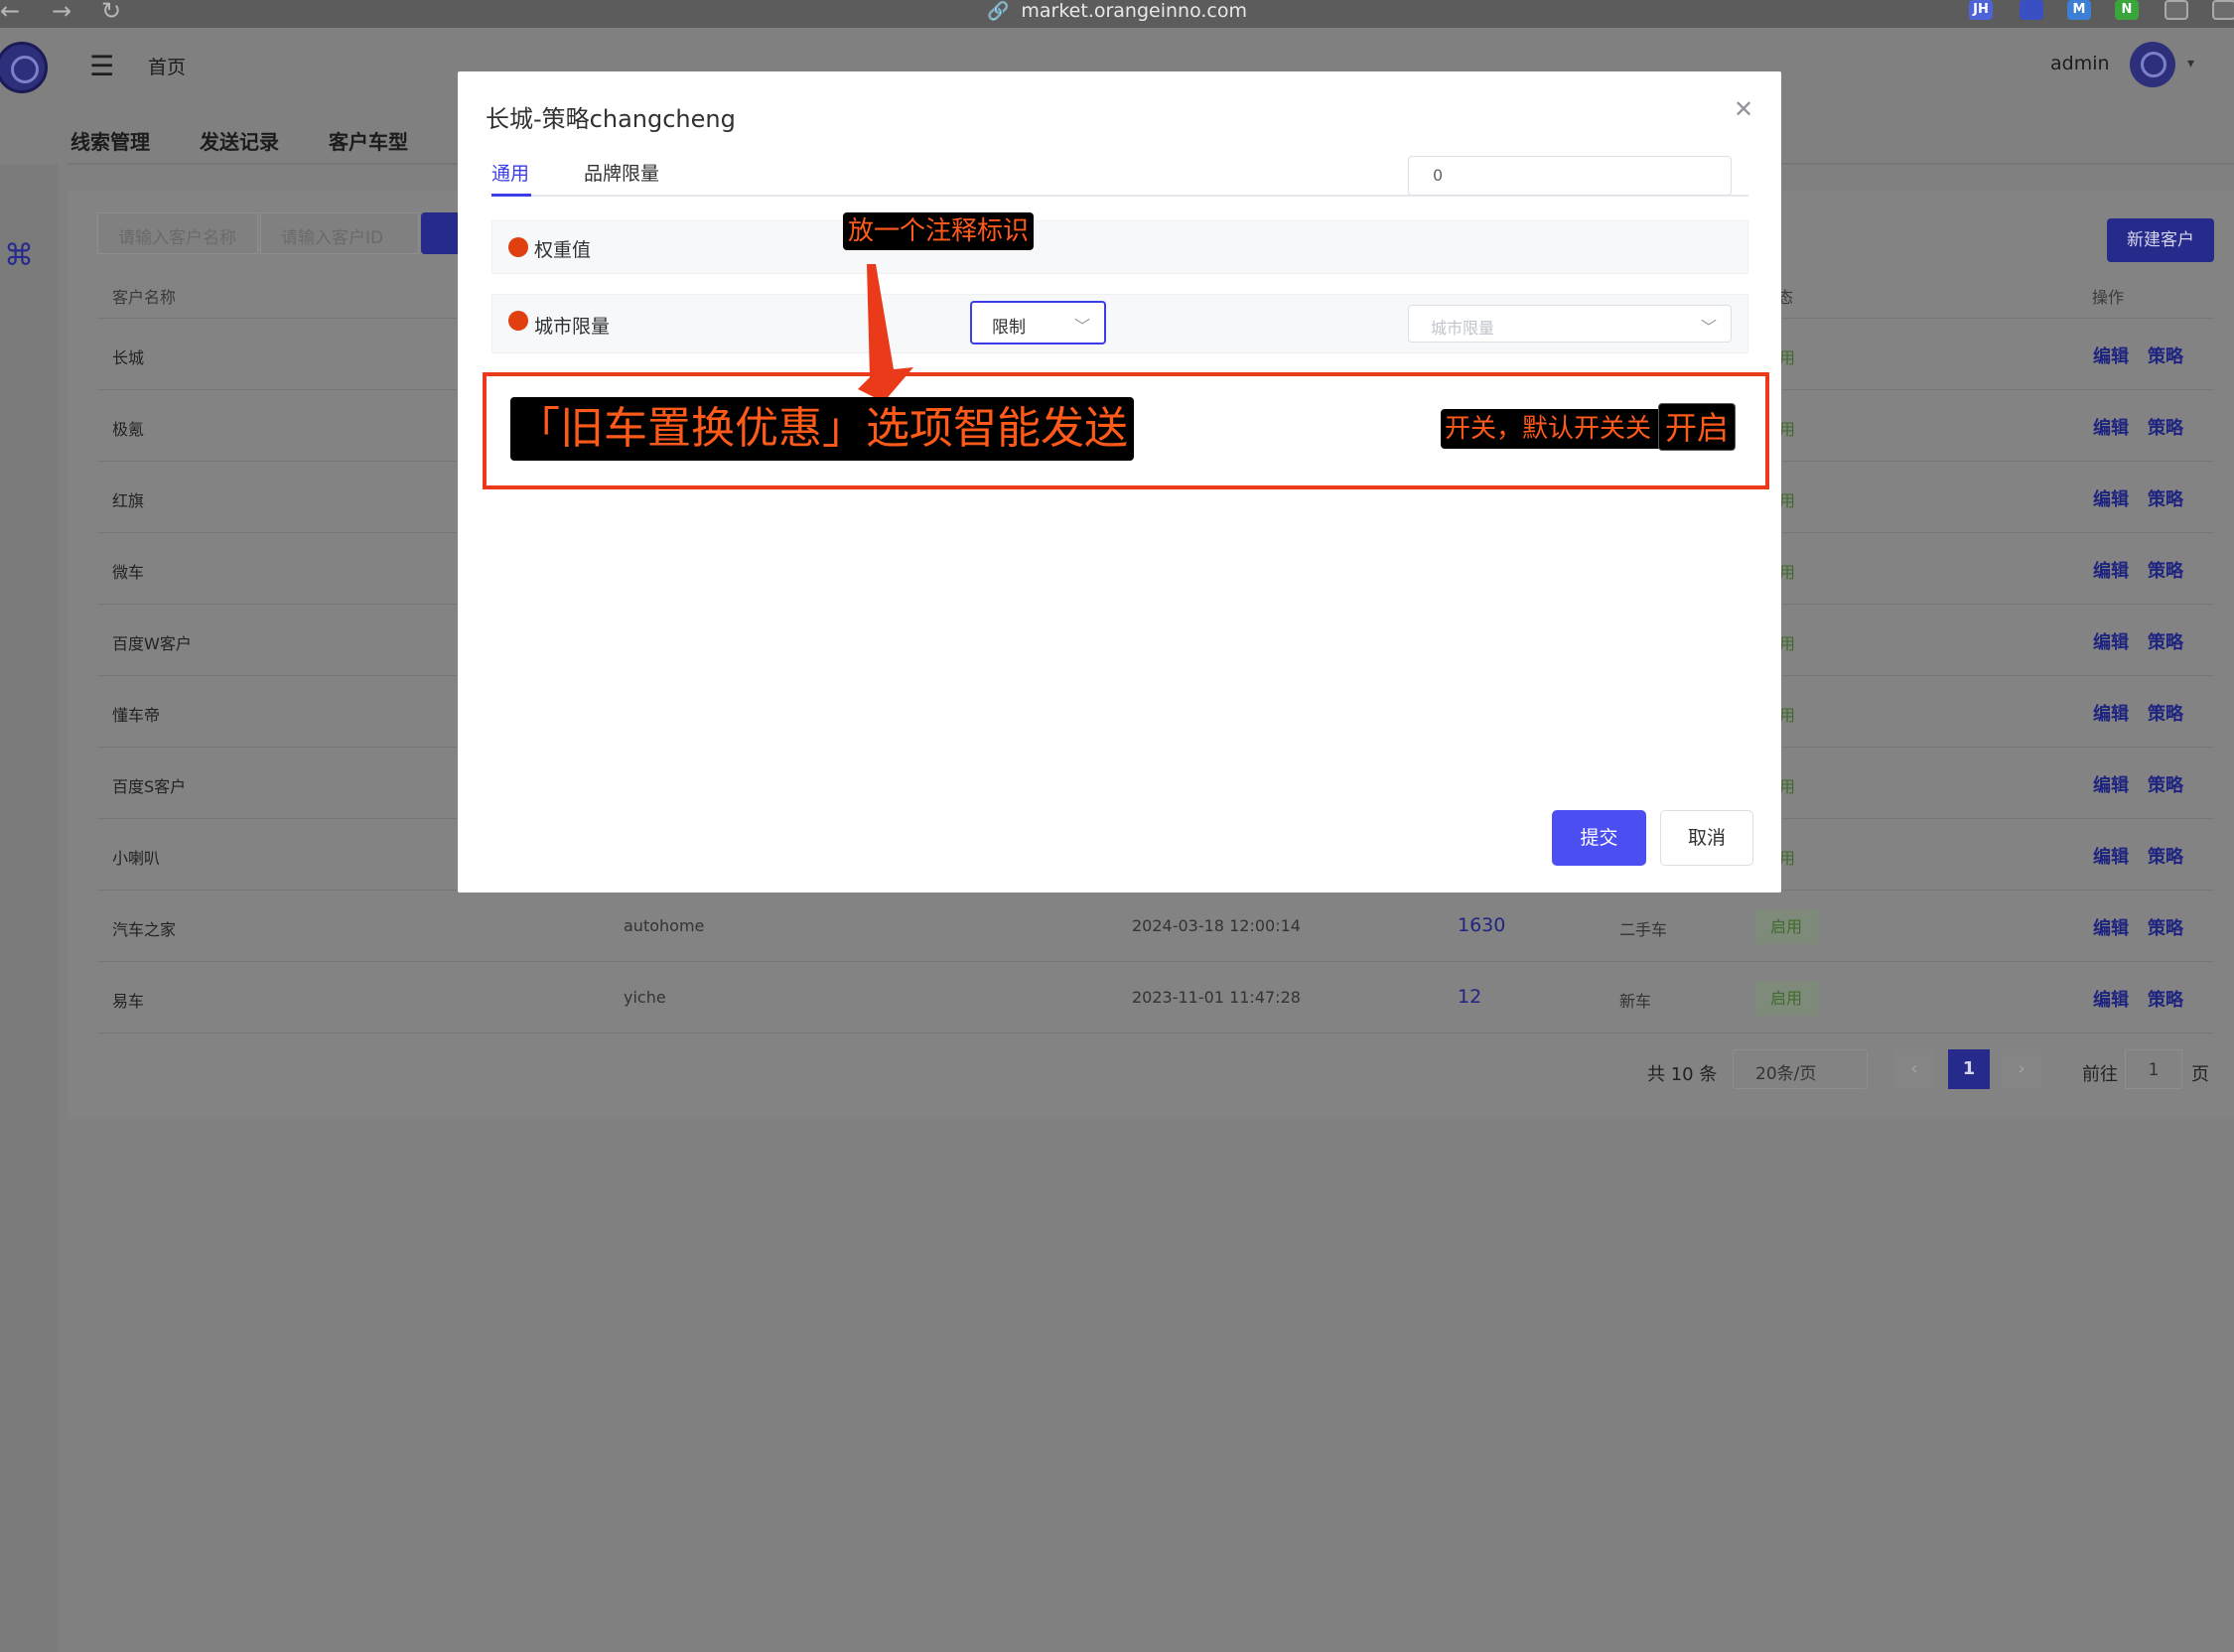 The height and width of the screenshot is (1652, 2234). What do you see at coordinates (885, 333) in the screenshot?
I see `annotation-arrow` at bounding box center [885, 333].